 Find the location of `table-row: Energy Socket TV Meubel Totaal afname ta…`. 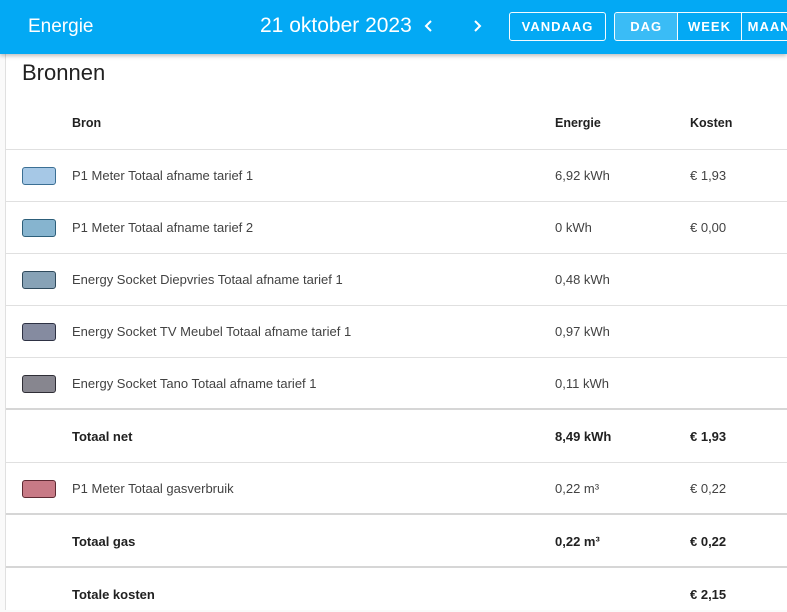

table-row: Energy Socket TV Meubel Totaal afname ta… is located at coordinates (396, 332).